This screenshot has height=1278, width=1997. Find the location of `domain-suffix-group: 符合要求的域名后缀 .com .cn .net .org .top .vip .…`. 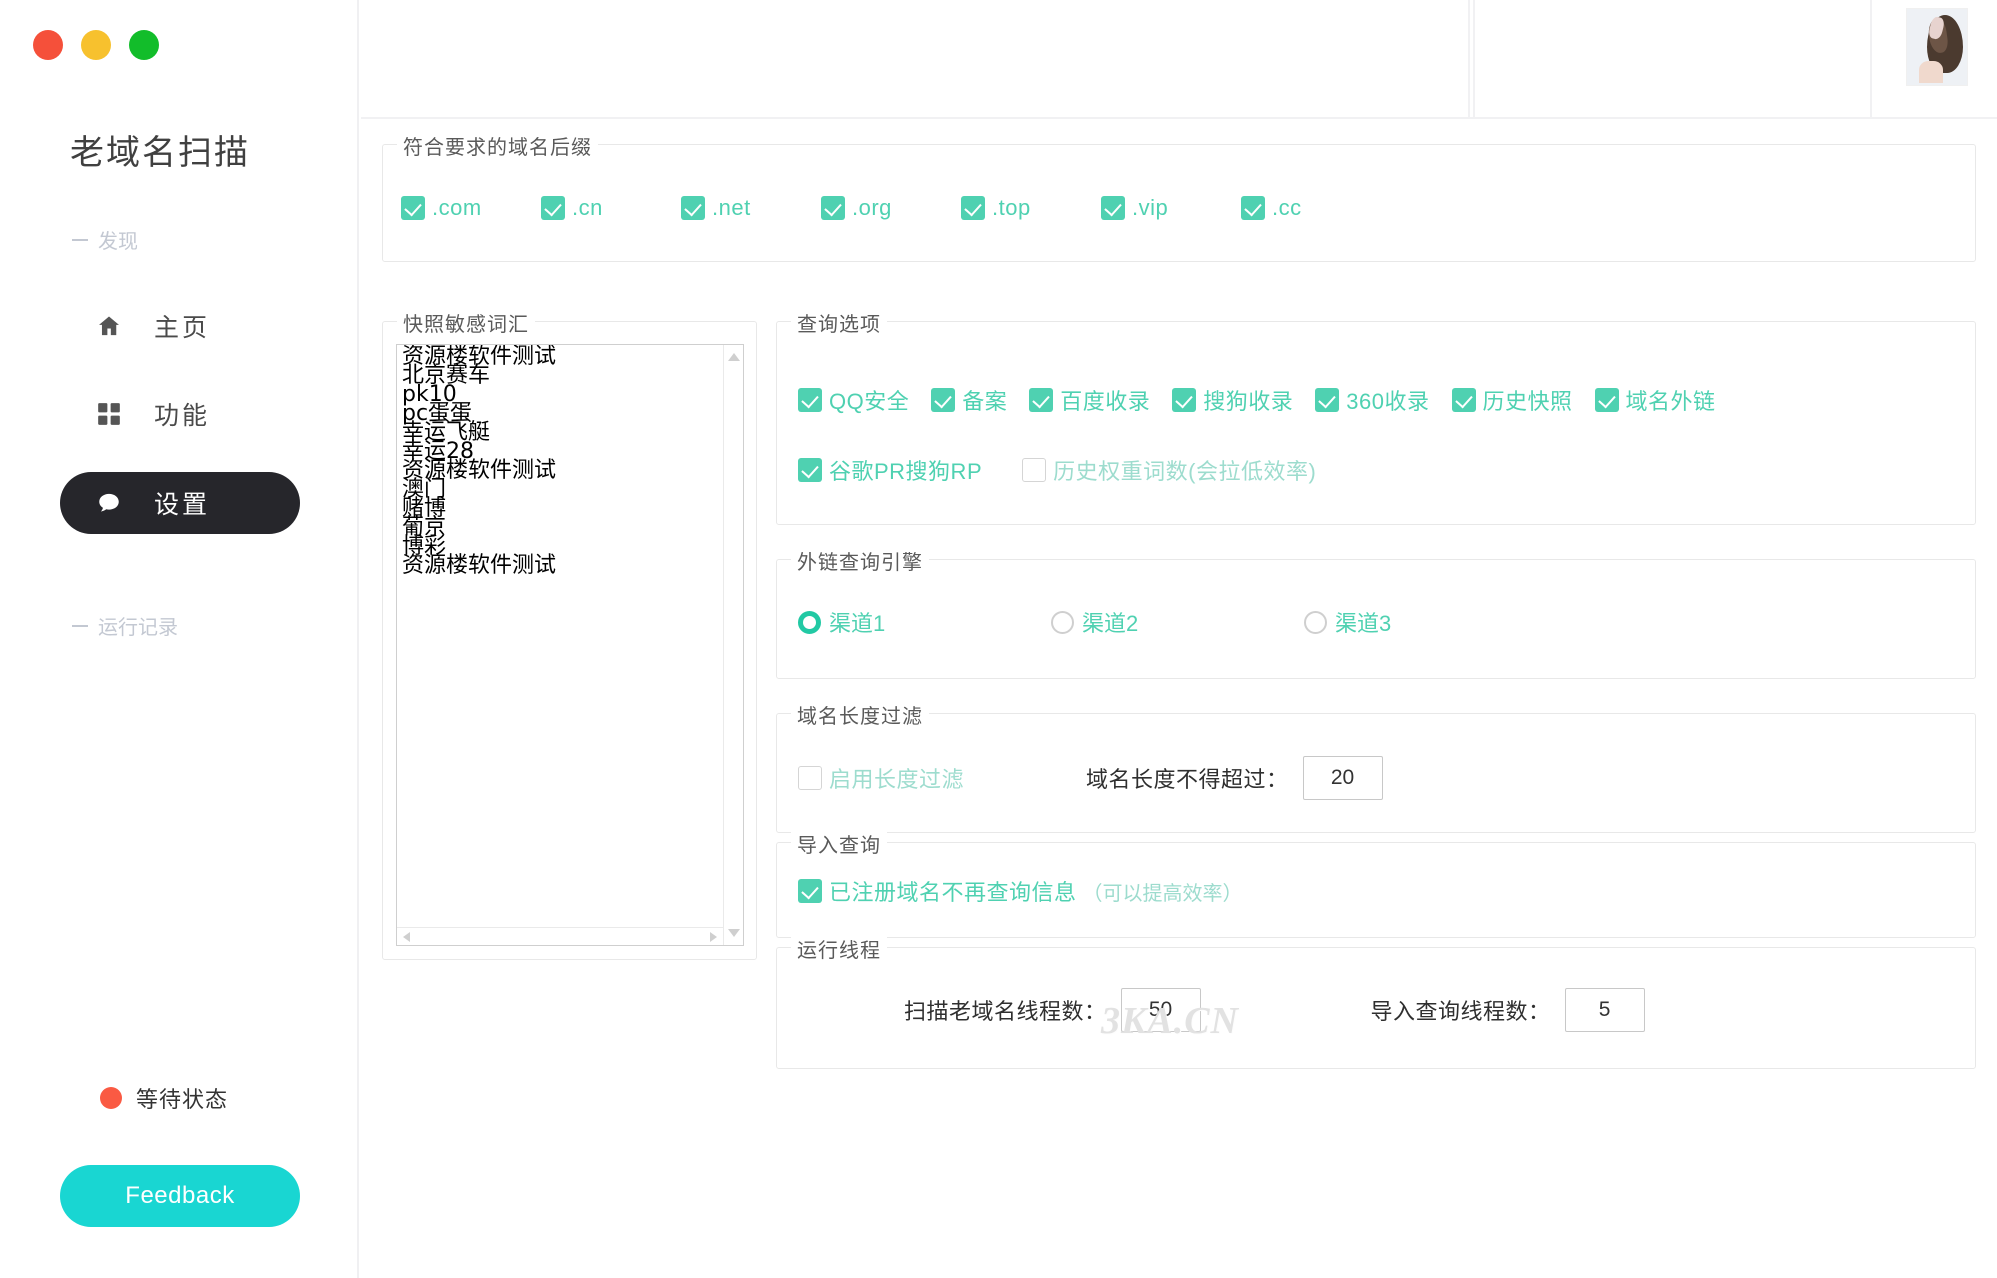

domain-suffix-group: 符合要求的域名后缀 .com .cn .net .org .top .vip .… is located at coordinates (1179, 196).